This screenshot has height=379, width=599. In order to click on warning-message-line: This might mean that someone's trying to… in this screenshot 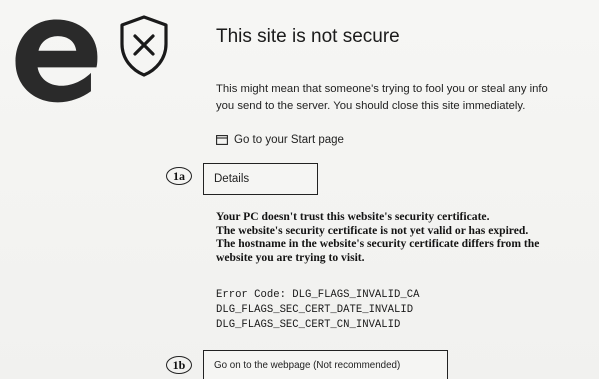, I will do `click(382, 89)`.